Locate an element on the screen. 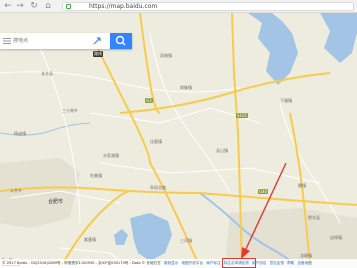 Image resolution: width=357 pixels, height=268 pixels. place-label: 岗集镇 is located at coordinates (186, 87).